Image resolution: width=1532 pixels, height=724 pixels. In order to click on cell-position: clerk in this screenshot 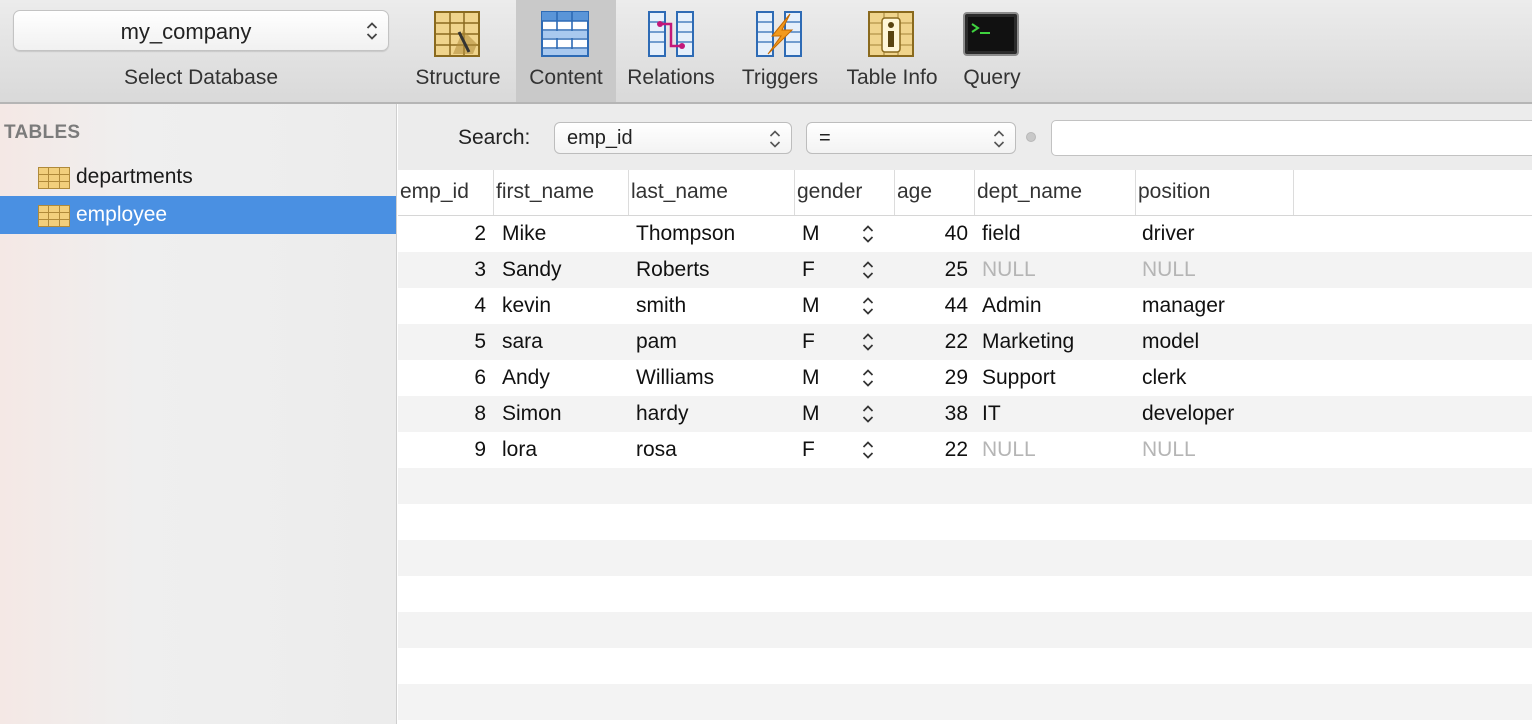, I will do `click(1217, 378)`.